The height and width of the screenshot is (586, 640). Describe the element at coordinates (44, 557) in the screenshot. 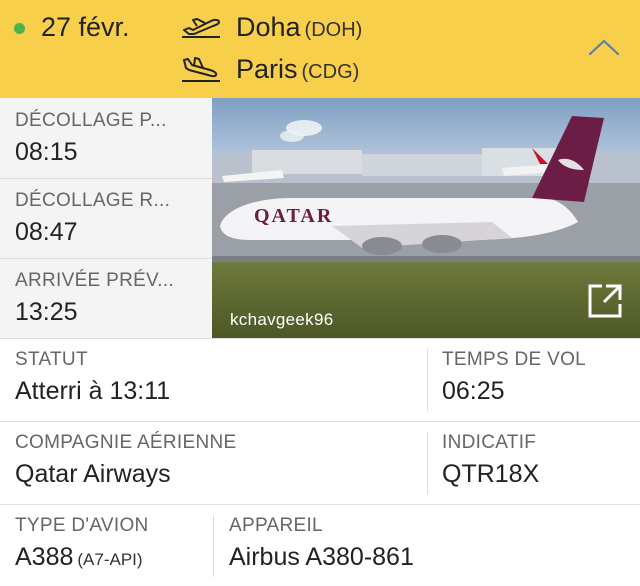

I see `aircraft-type-code: A388` at that location.